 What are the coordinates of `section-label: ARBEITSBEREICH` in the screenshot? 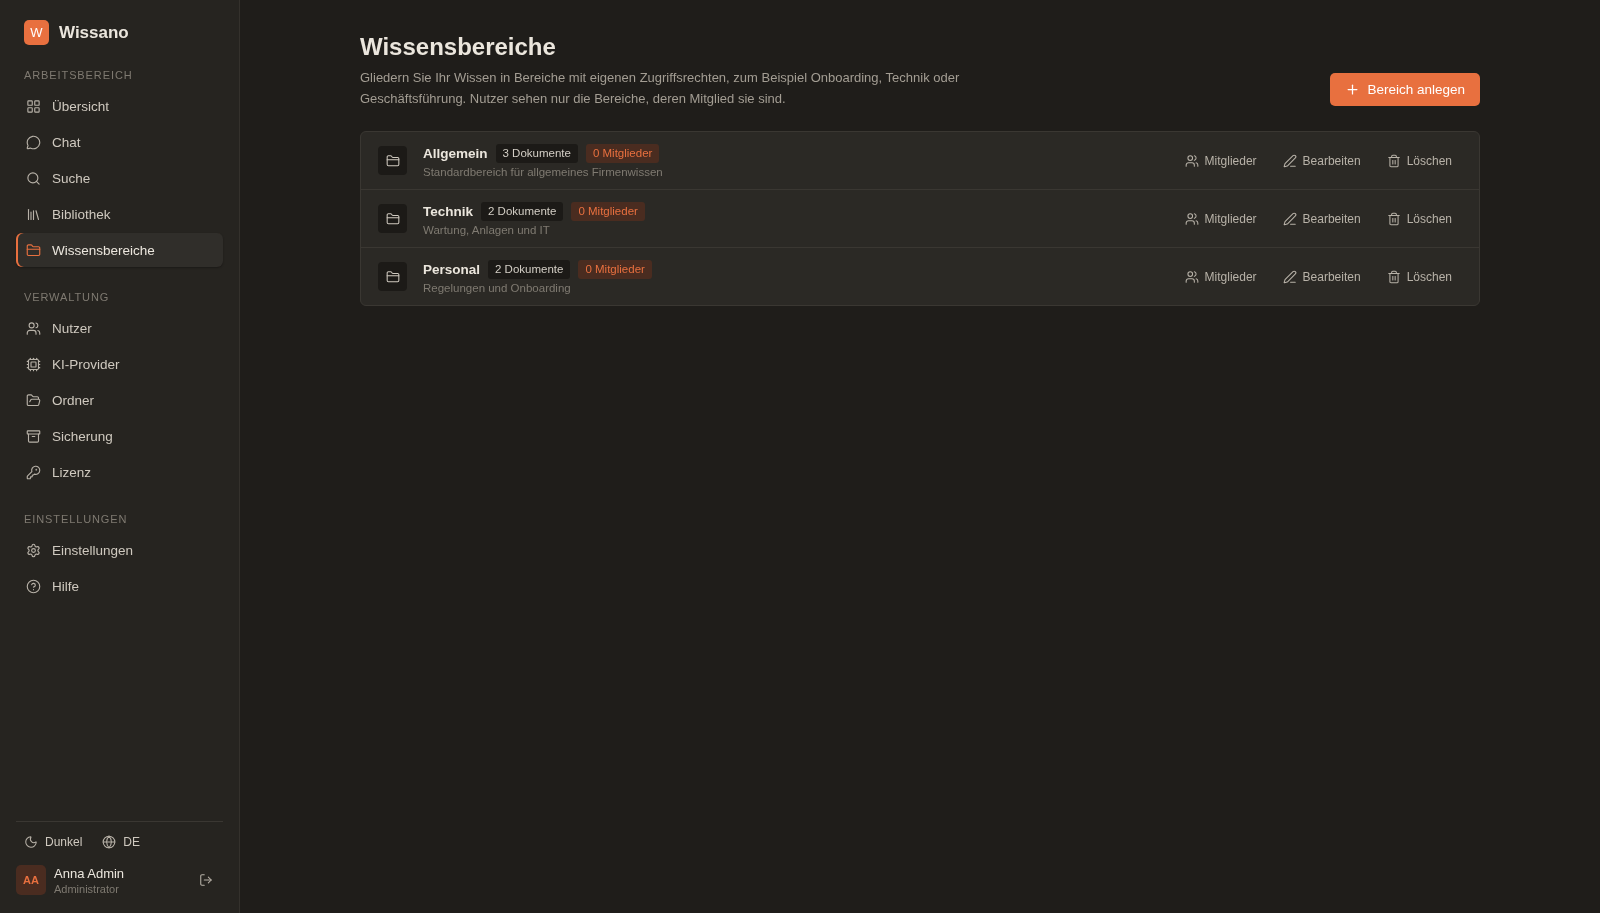 It's located at (78, 75).